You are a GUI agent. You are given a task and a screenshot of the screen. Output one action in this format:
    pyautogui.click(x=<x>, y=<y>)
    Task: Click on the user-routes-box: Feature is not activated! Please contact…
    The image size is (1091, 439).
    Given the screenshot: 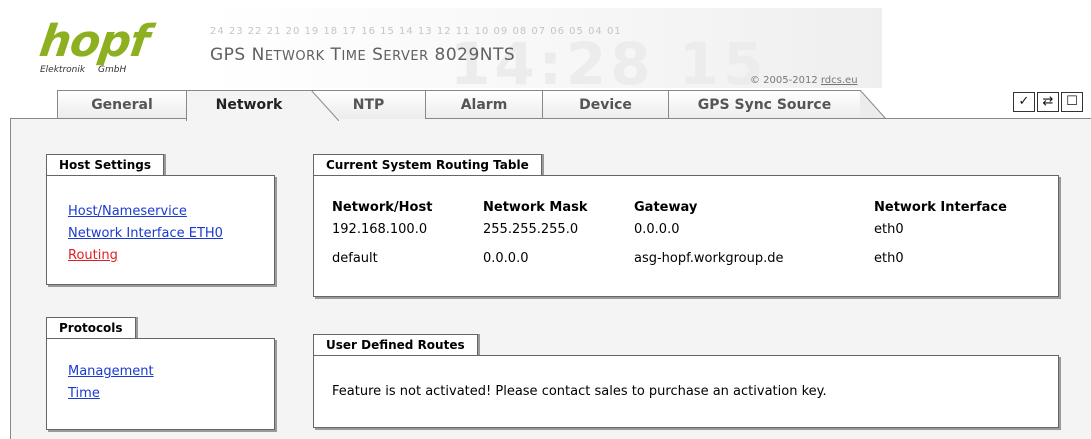 What is the action you would take?
    pyautogui.click(x=686, y=391)
    